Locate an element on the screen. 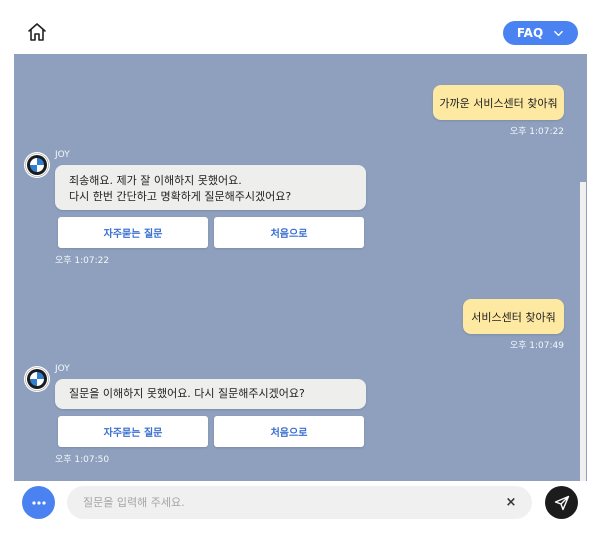 The height and width of the screenshot is (534, 600). send-button is located at coordinates (561, 502).